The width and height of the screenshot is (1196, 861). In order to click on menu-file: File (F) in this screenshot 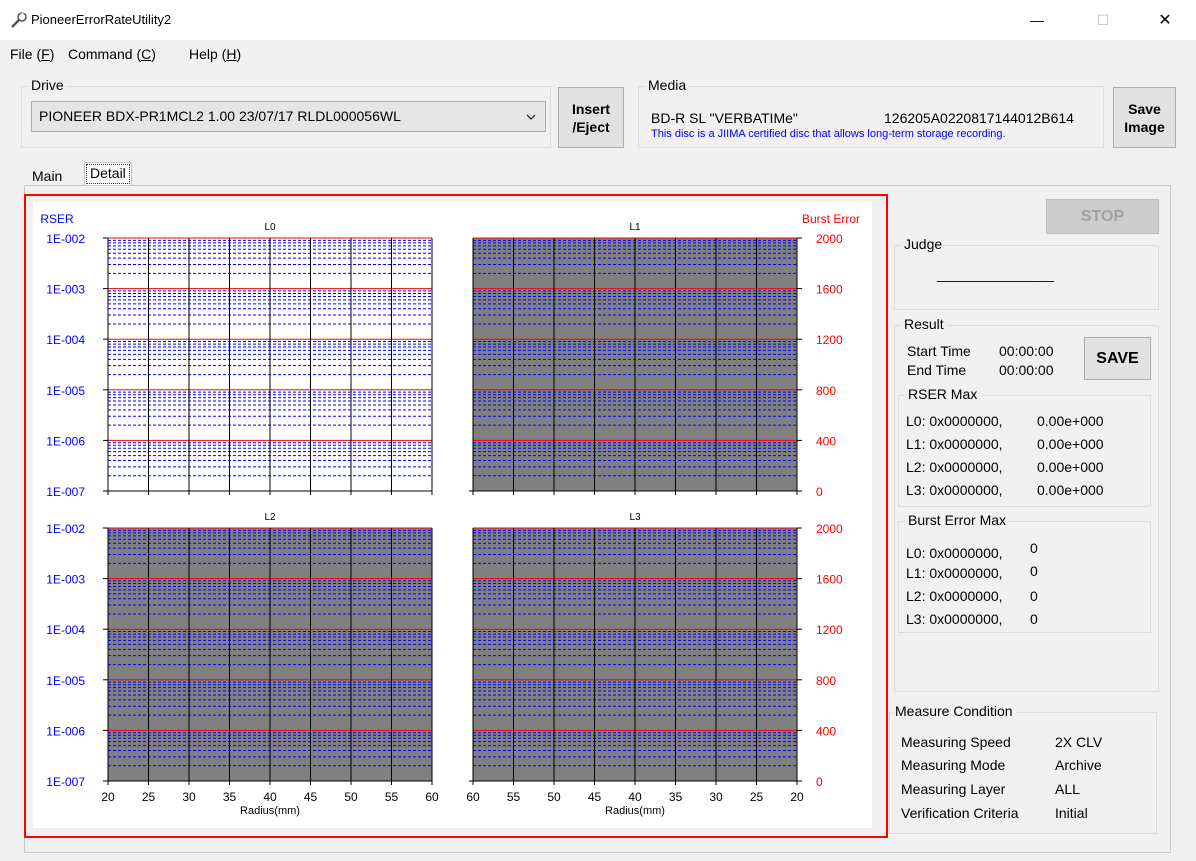, I will do `click(32, 54)`.